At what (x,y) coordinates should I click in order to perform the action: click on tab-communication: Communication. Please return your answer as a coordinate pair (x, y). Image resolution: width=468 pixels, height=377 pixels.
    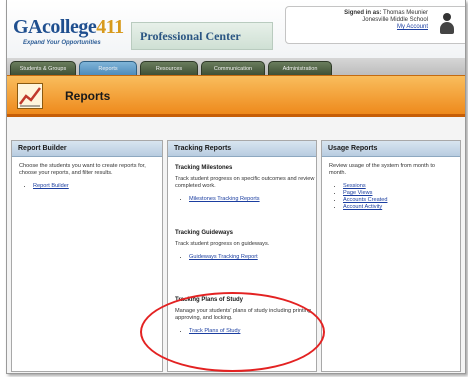
    Looking at the image, I should click on (233, 68).